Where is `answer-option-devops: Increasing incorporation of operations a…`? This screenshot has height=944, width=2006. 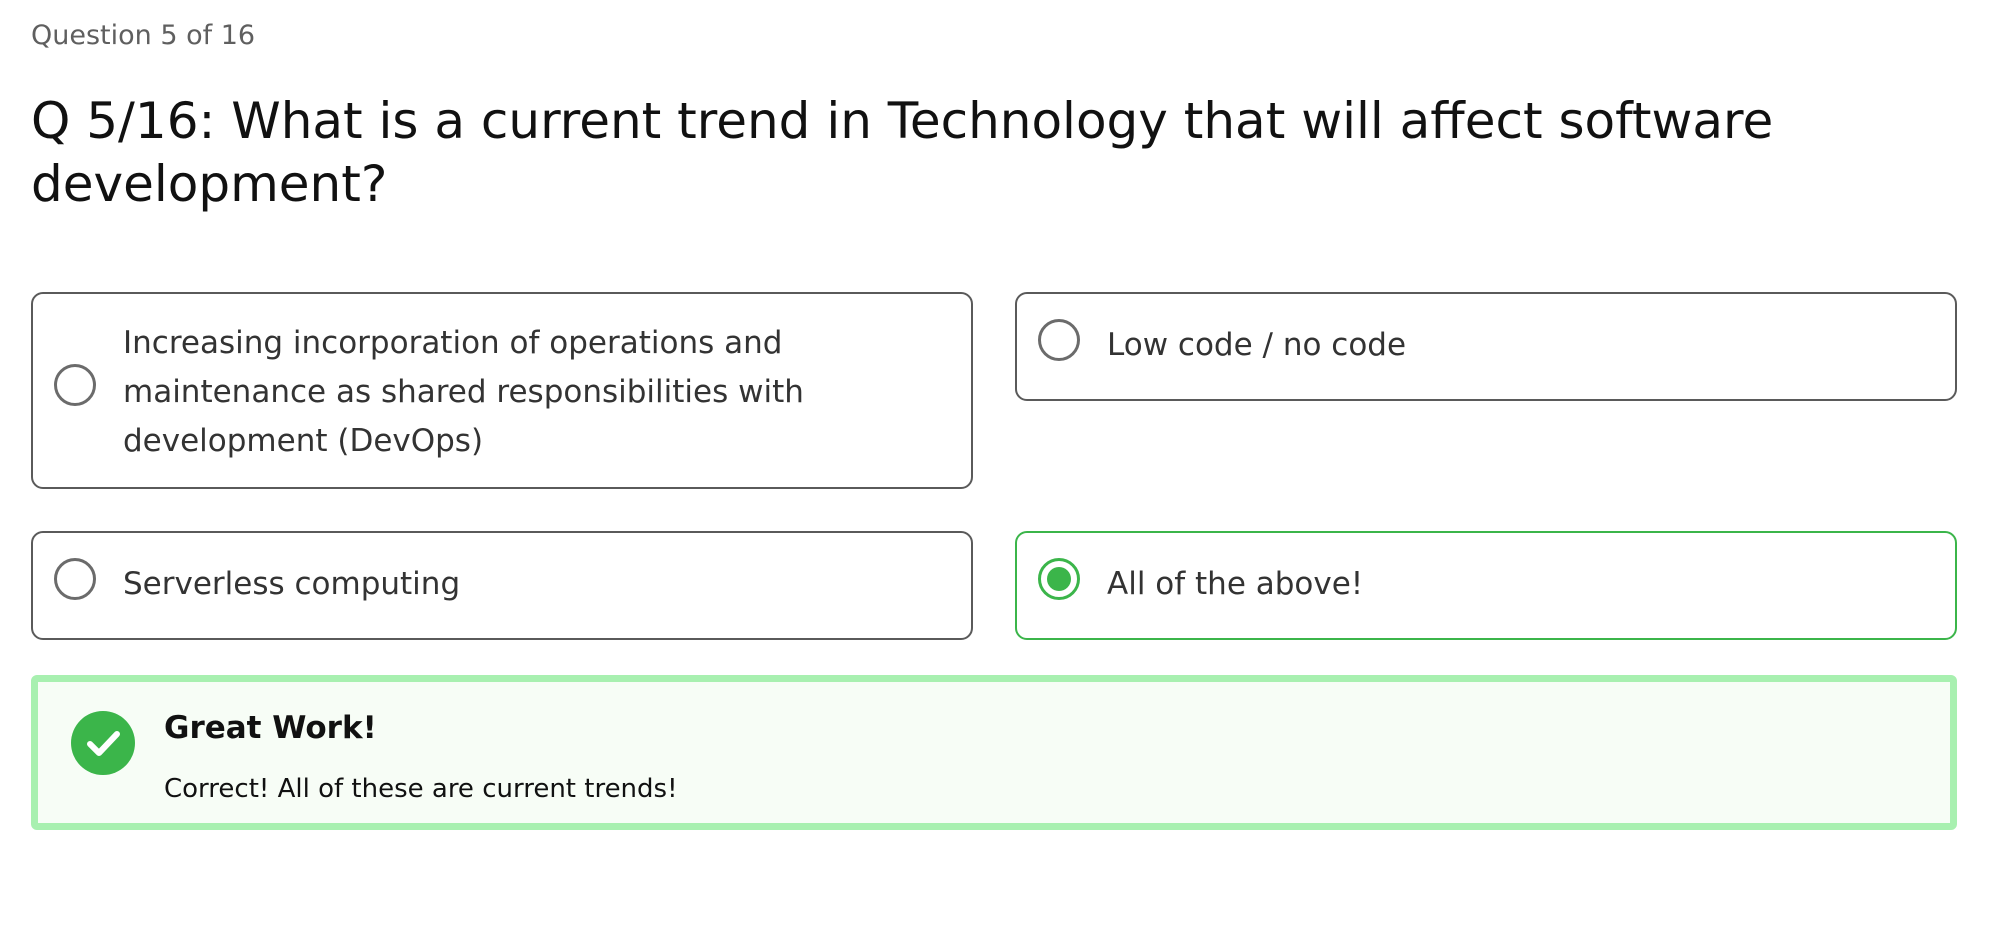 answer-option-devops: Increasing incorporation of operations a… is located at coordinates (502, 390).